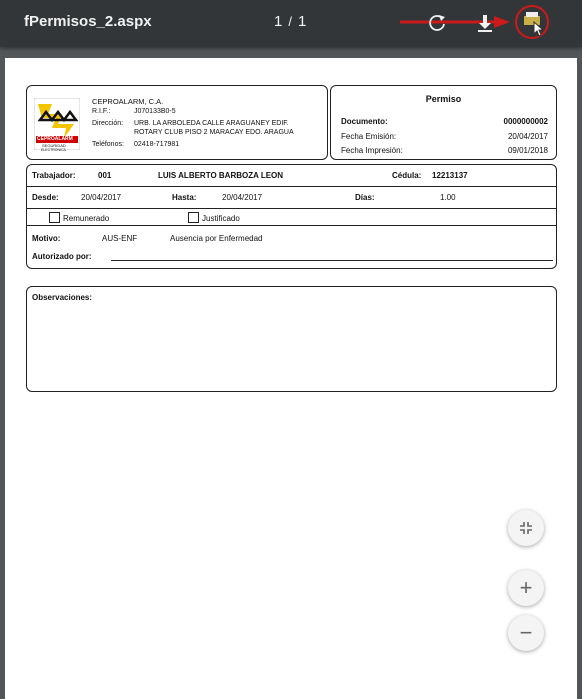 This screenshot has width=582, height=699. What do you see at coordinates (302, 21) in the screenshot?
I see `total-pages: 1` at bounding box center [302, 21].